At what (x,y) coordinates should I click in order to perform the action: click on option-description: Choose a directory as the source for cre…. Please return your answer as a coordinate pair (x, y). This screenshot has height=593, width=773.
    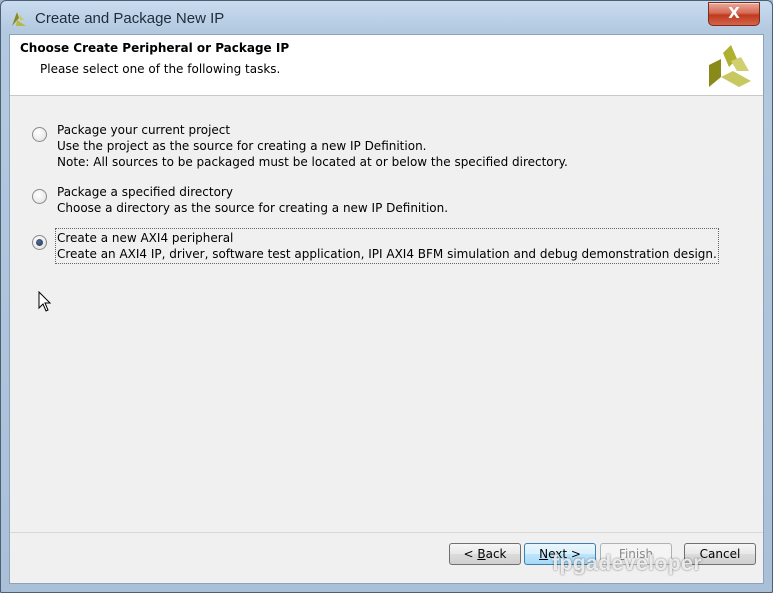
    Looking at the image, I should click on (253, 208).